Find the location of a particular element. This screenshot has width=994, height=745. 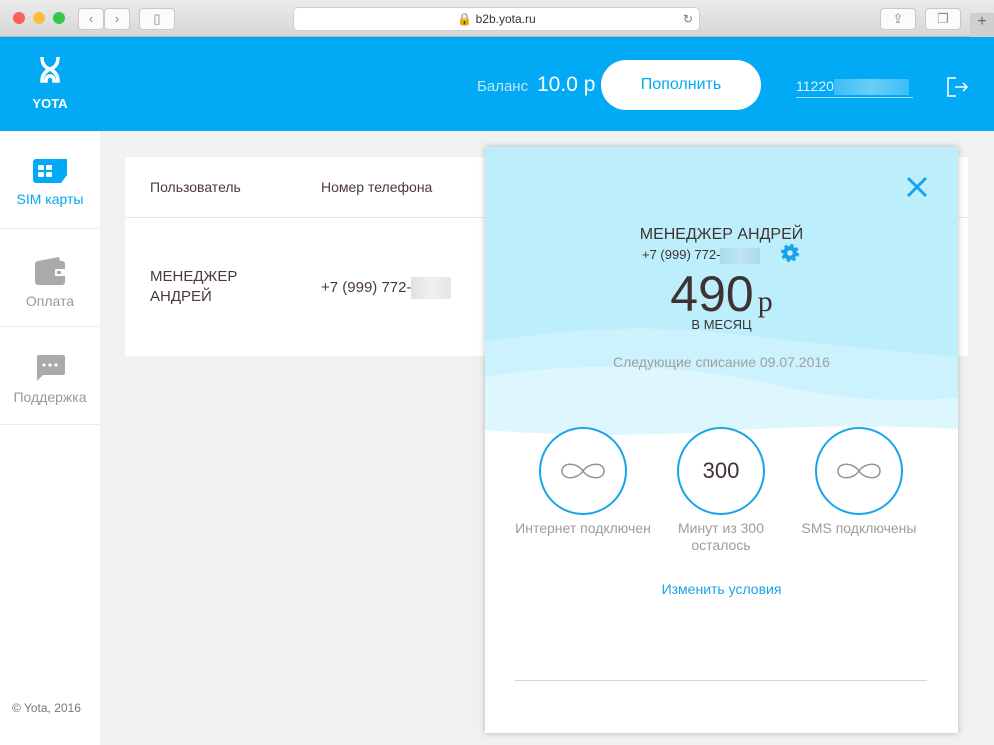

sidebar-item-support: Поддержка is located at coordinates (50, 376).